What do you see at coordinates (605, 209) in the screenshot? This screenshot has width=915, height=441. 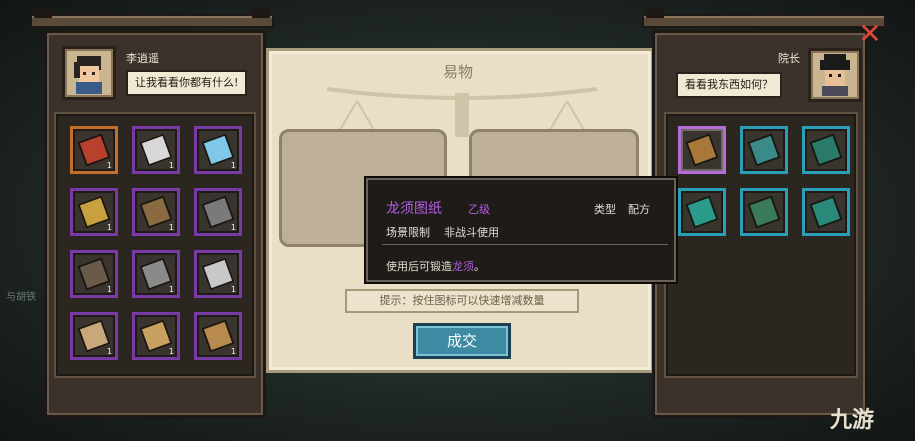 I see `tooltip-type-label: 类型` at bounding box center [605, 209].